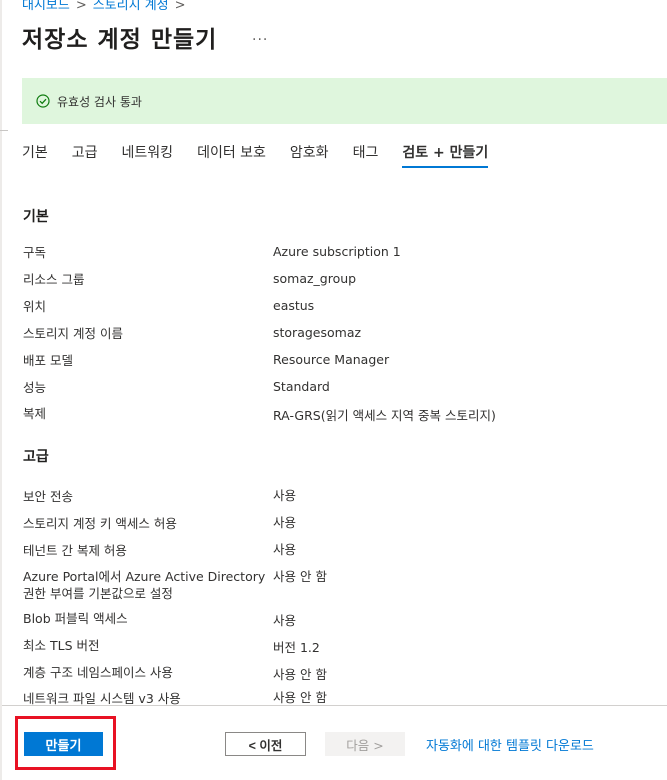  What do you see at coordinates (85, 154) in the screenshot?
I see `tab-advanced: 고급` at bounding box center [85, 154].